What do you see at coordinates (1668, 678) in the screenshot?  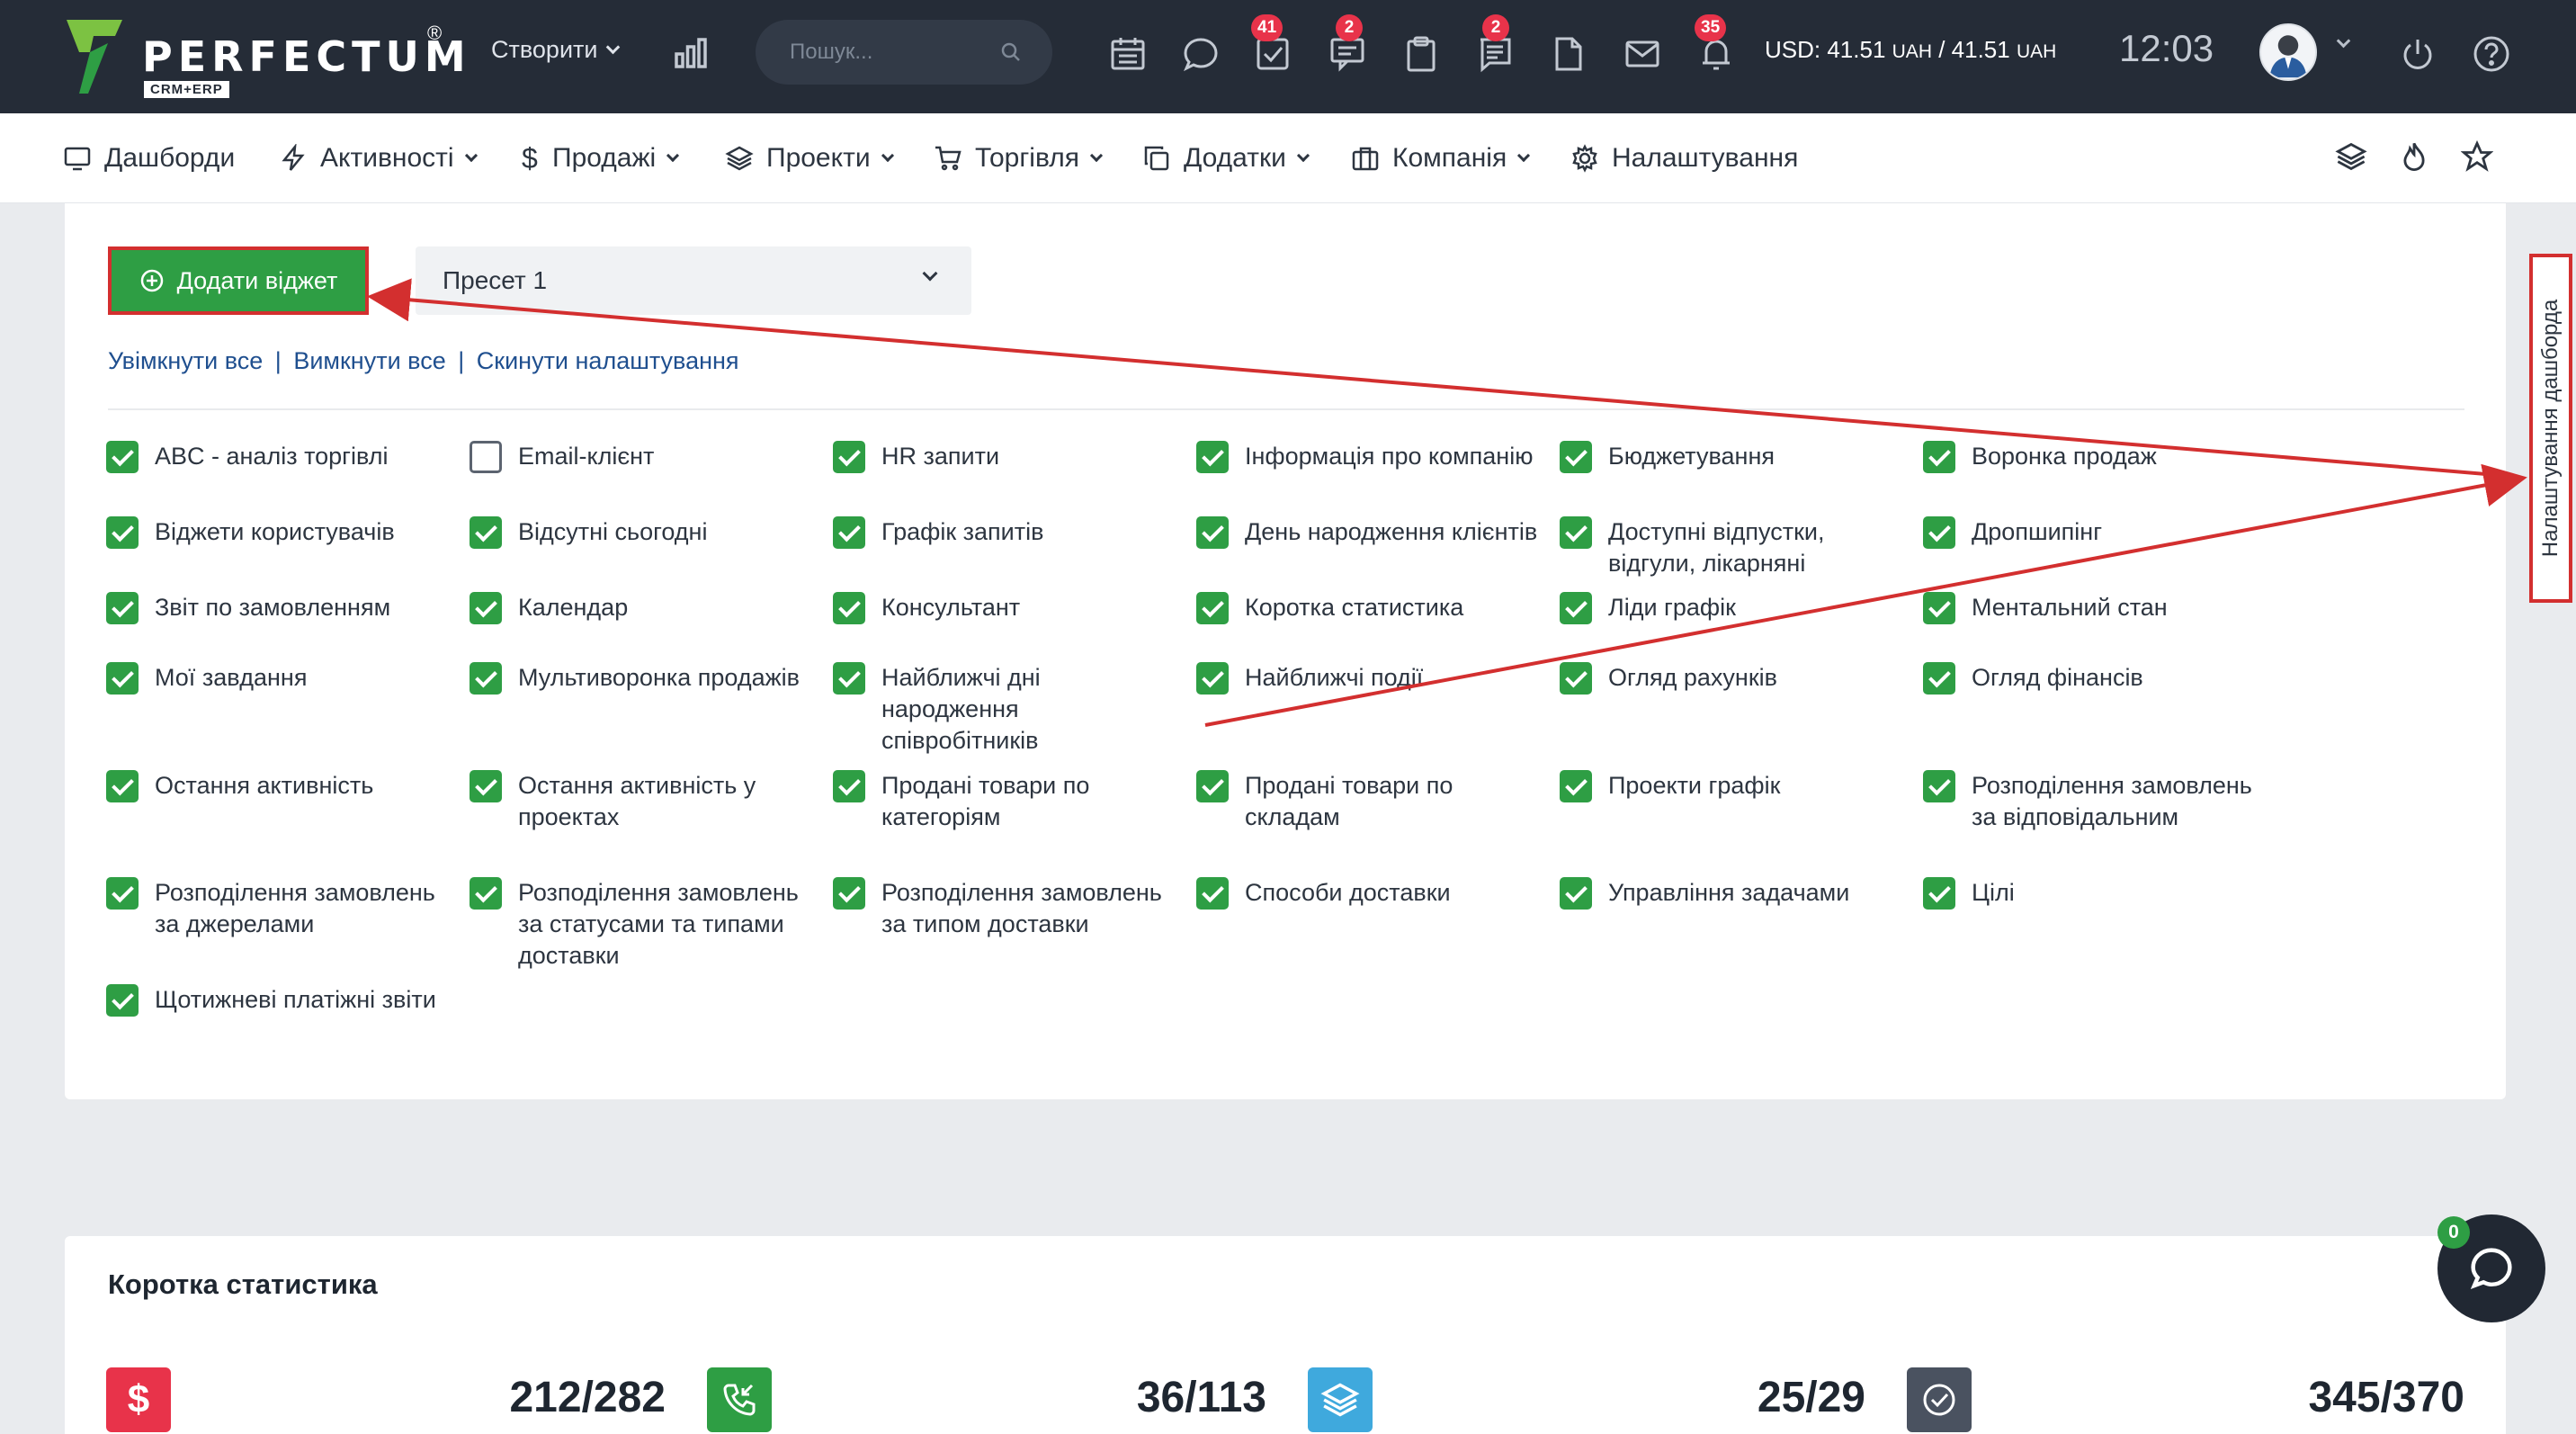 I see `widget-checkbox: Огляд рахунків` at bounding box center [1668, 678].